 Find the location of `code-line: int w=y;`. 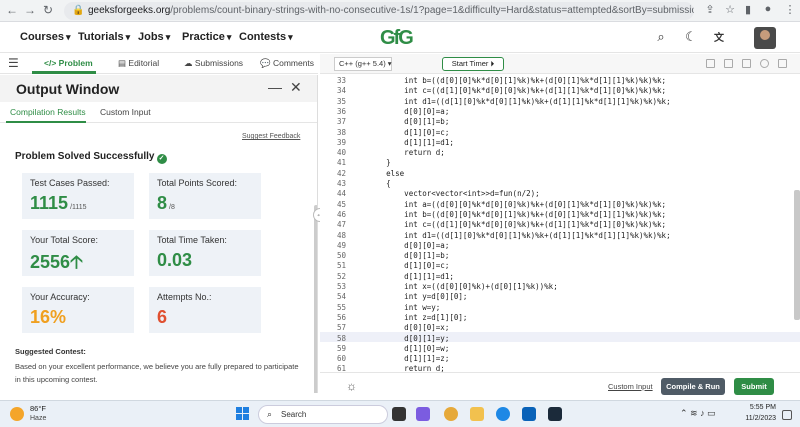

code-line: int w=y; is located at coordinates (395, 307).